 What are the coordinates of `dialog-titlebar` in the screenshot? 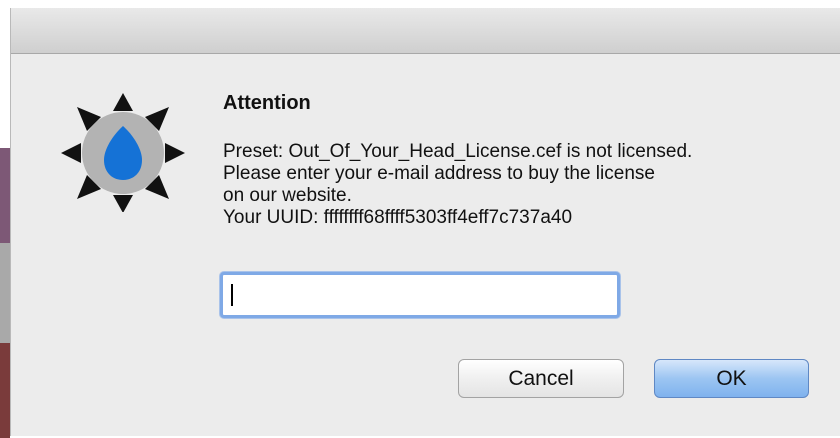 It's located at (425, 31).